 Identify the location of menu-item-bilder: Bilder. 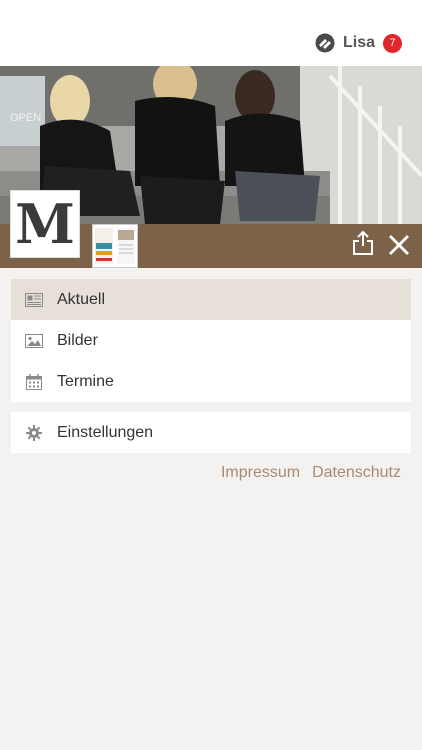
(211, 340).